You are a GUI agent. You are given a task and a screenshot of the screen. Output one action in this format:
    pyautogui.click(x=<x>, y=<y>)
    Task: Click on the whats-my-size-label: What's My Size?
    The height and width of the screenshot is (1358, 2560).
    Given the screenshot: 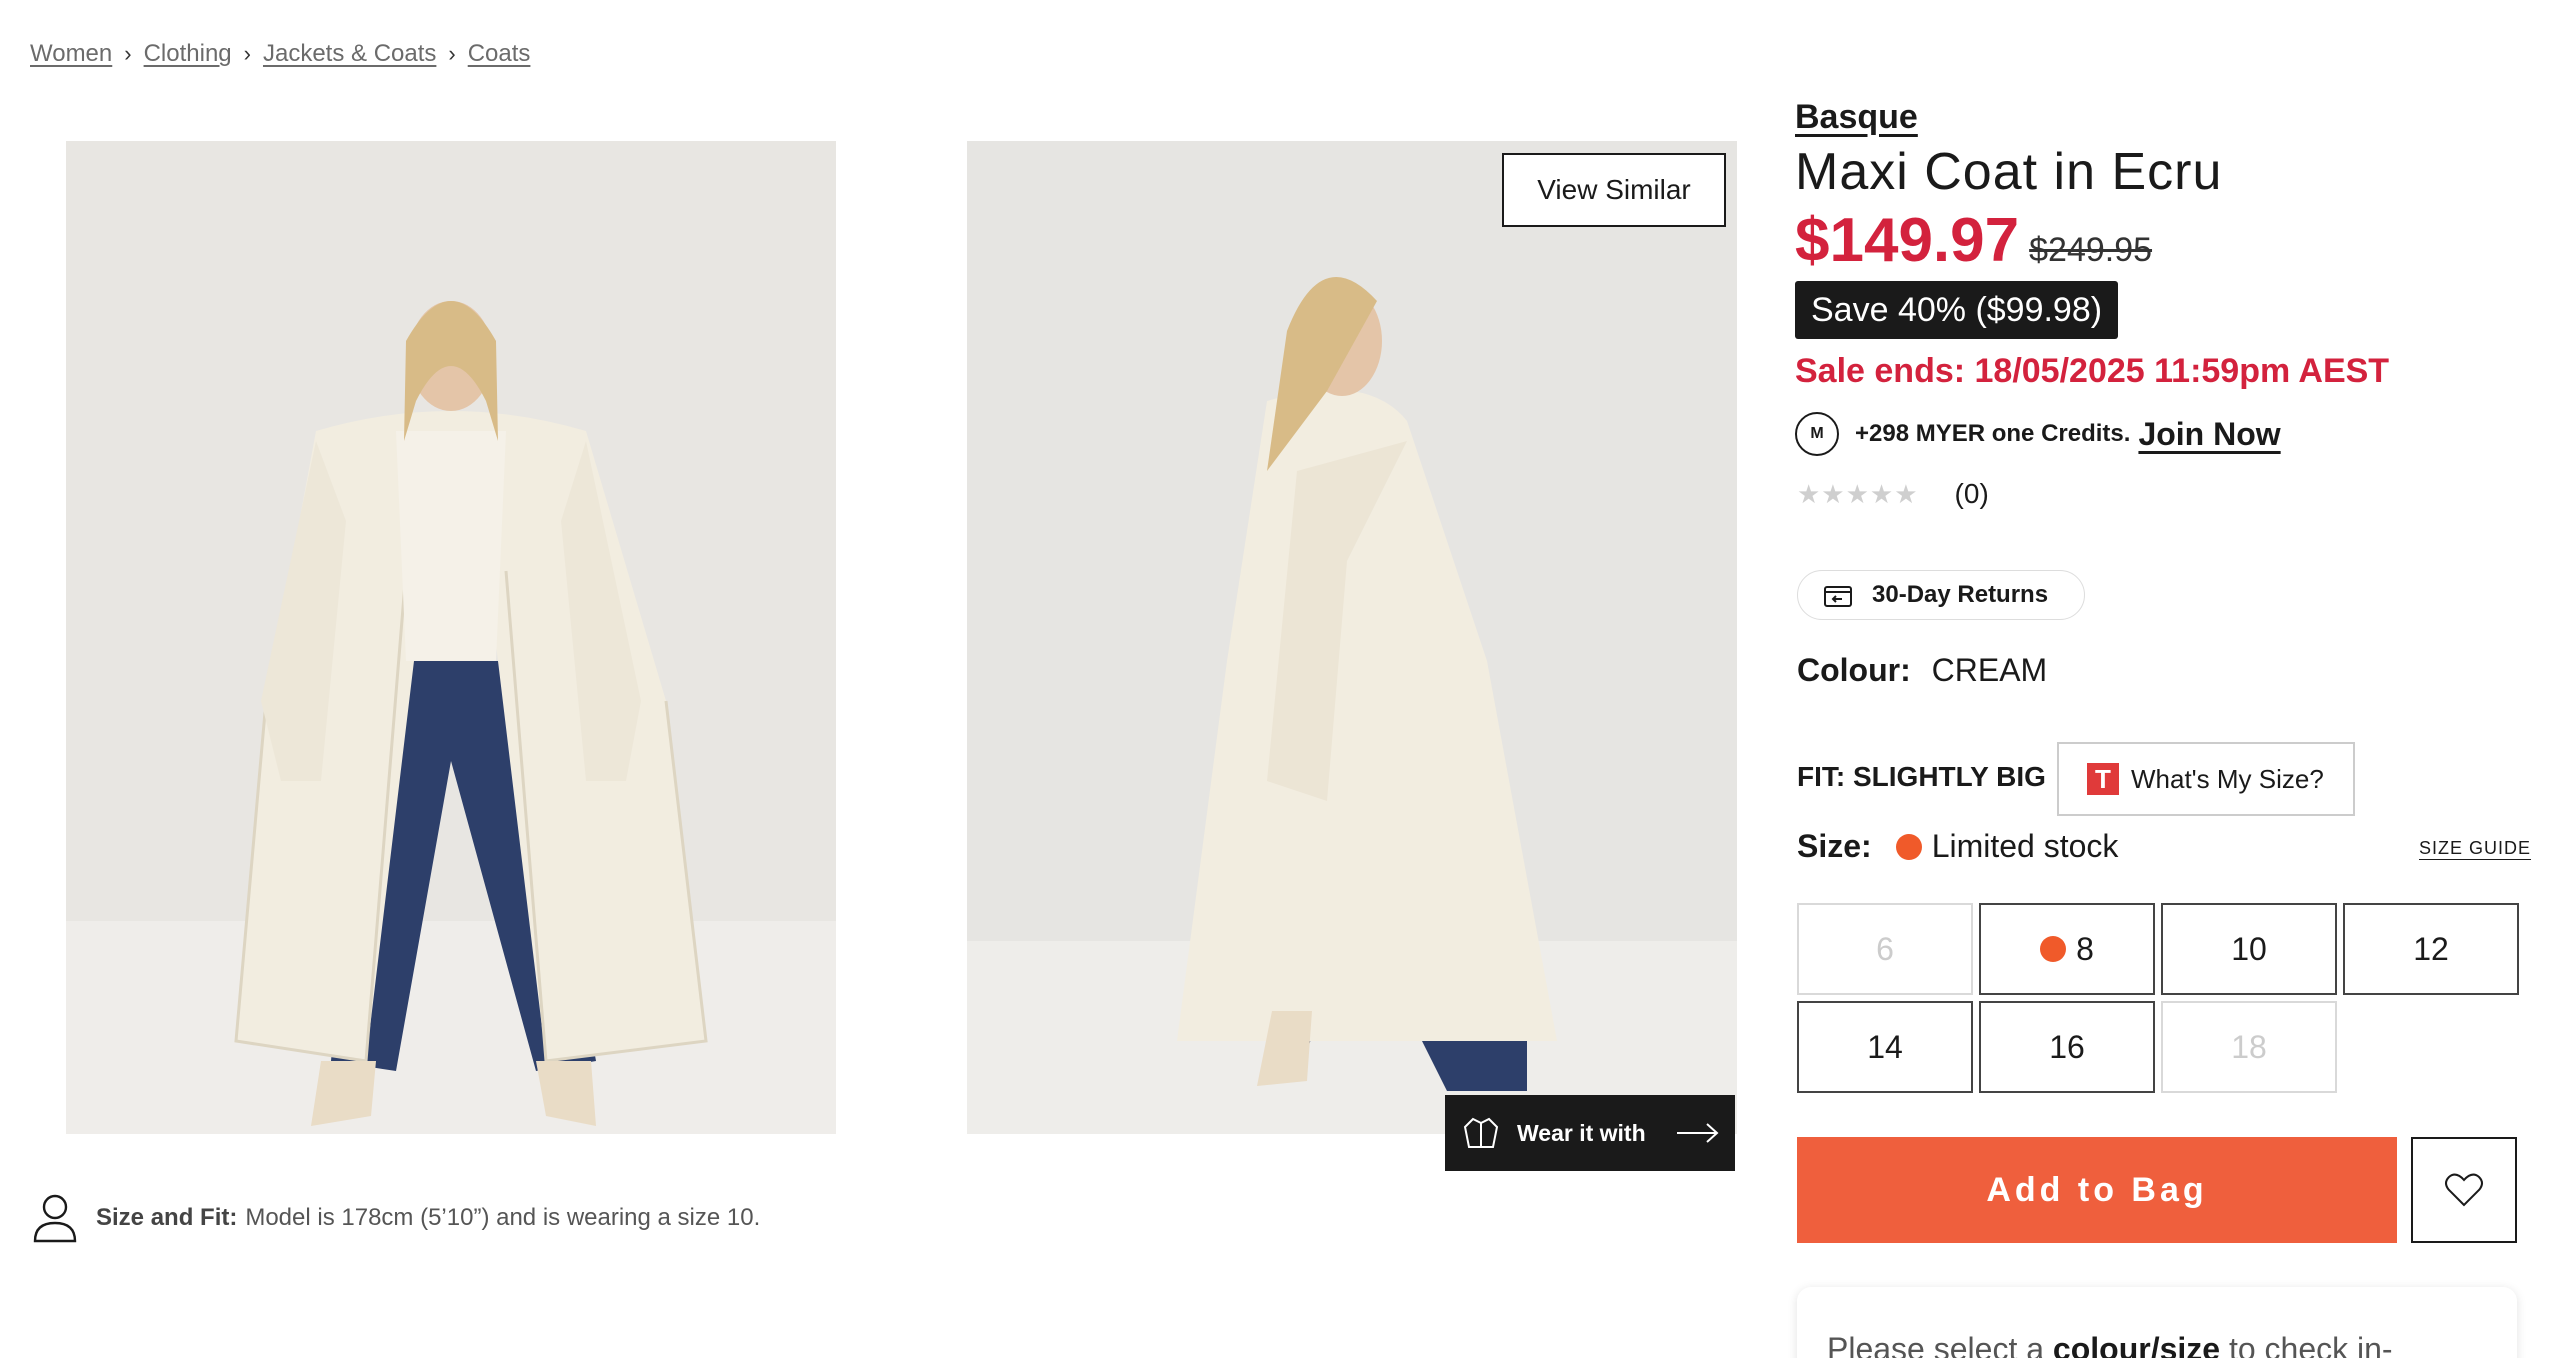 What is the action you would take?
    pyautogui.click(x=2227, y=778)
    